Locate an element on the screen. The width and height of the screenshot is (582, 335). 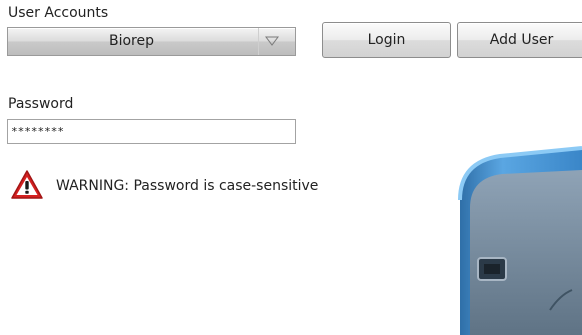
chevron-down-icon is located at coordinates (272, 41).